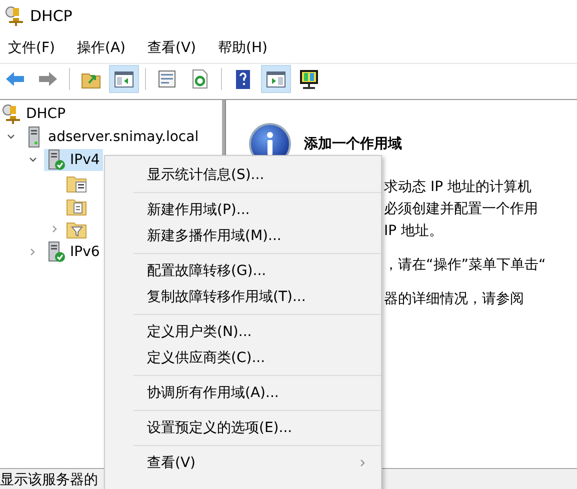 This screenshot has height=489, width=577. What do you see at coordinates (276, 79) in the screenshot?
I see `action-pane-button` at bounding box center [276, 79].